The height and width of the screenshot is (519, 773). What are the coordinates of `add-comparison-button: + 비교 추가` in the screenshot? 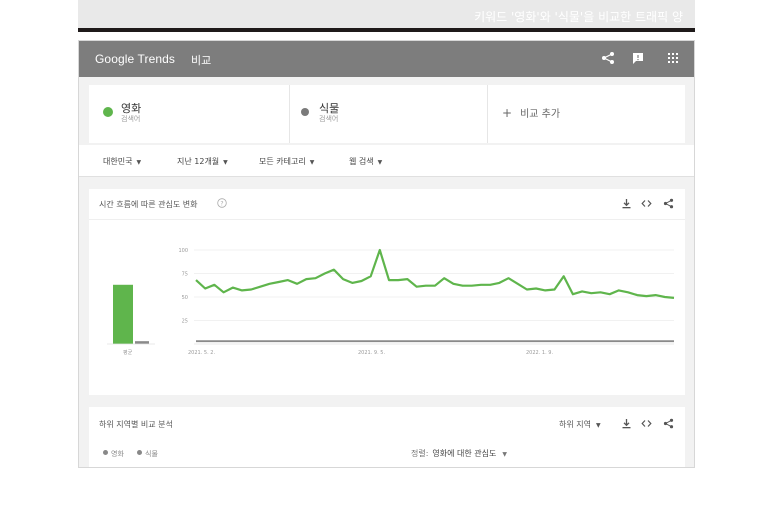 It's located at (531, 112).